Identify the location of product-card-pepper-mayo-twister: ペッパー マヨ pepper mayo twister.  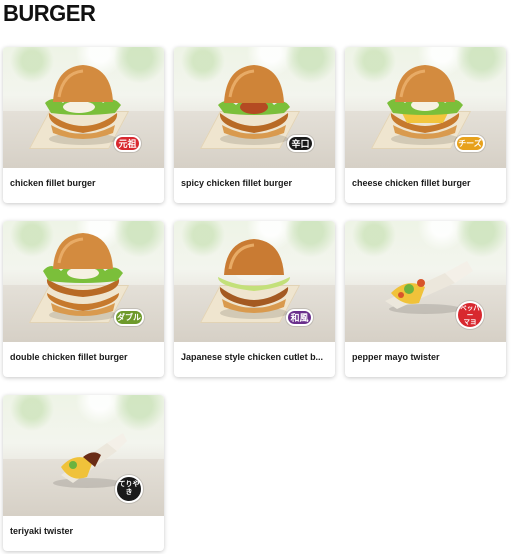
(425, 299).